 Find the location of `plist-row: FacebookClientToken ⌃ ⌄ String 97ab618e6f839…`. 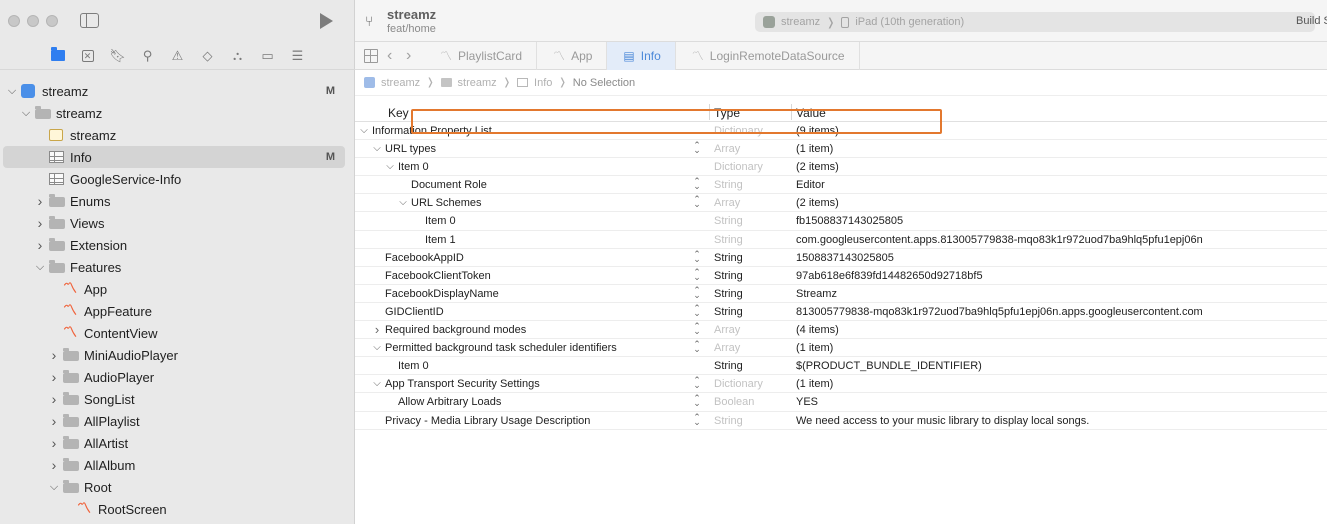

plist-row: FacebookClientToken ⌃ ⌄ String 97ab618e6f839… is located at coordinates (841, 276).